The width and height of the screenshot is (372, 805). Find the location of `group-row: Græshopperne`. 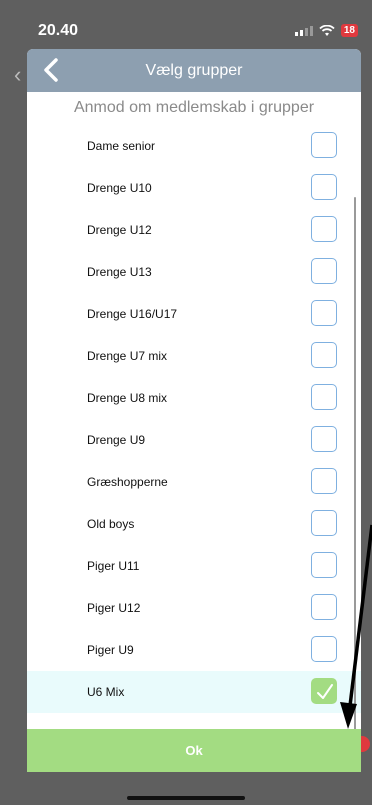

group-row: Græshopperne is located at coordinates (194, 482).